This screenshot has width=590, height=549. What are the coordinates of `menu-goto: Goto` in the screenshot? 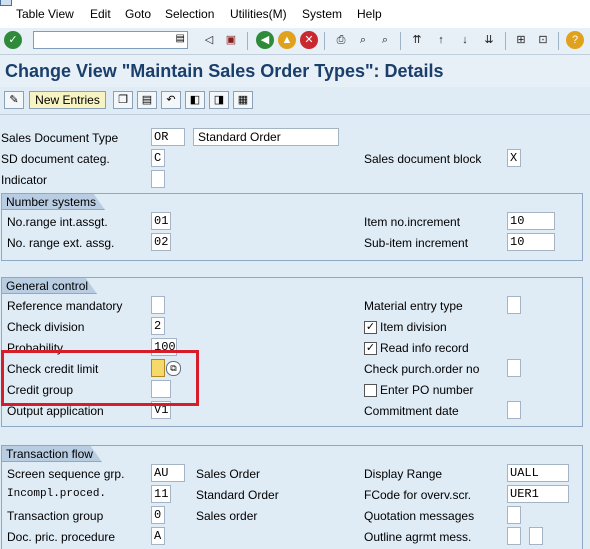 It's located at (138, 14).